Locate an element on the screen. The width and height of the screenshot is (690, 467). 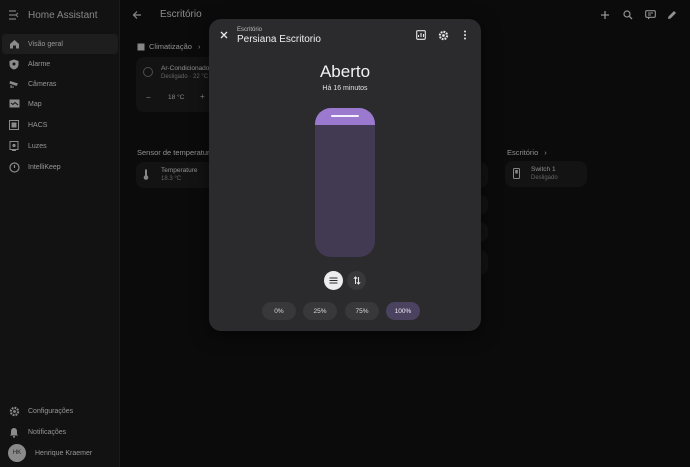
cover-state: Aberto is located at coordinates (345, 71).